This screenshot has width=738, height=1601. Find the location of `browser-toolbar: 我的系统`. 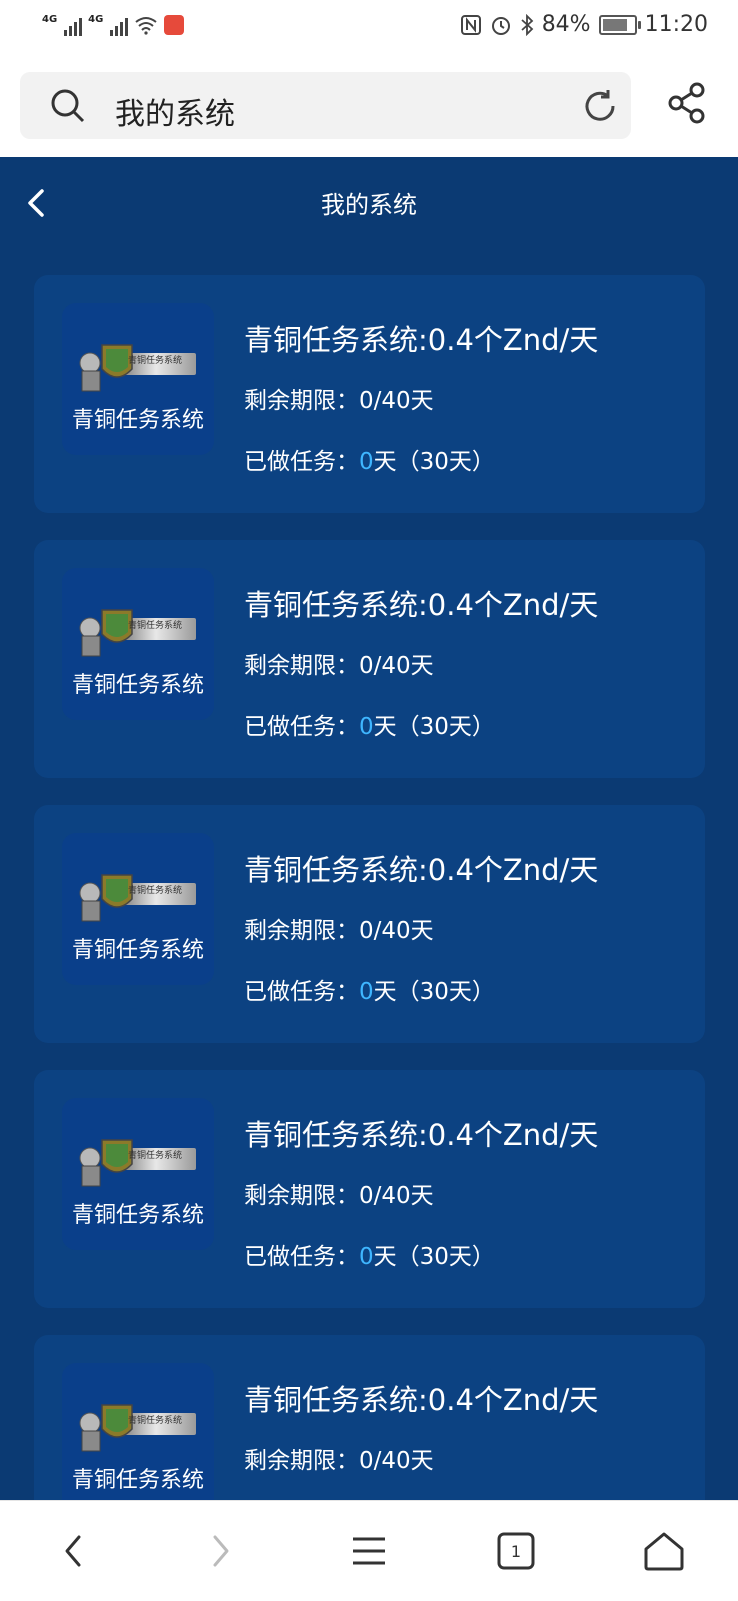

browser-toolbar: 我的系统 is located at coordinates (369, 107).